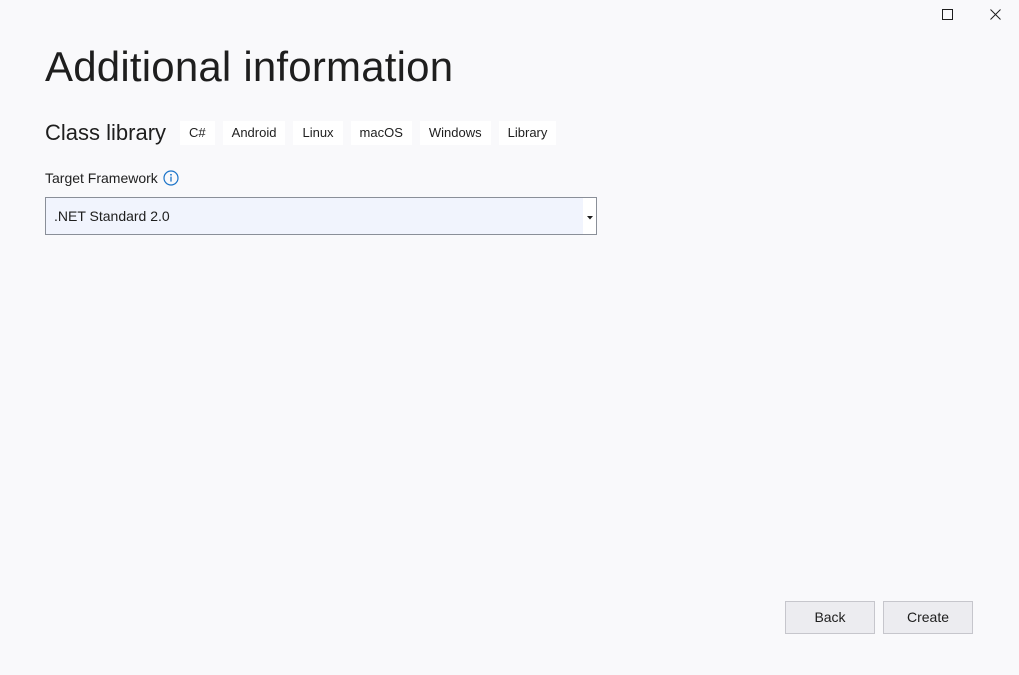 Image resolution: width=1019 pixels, height=675 pixels. Describe the element at coordinates (171, 178) in the screenshot. I see `info-icon` at that location.